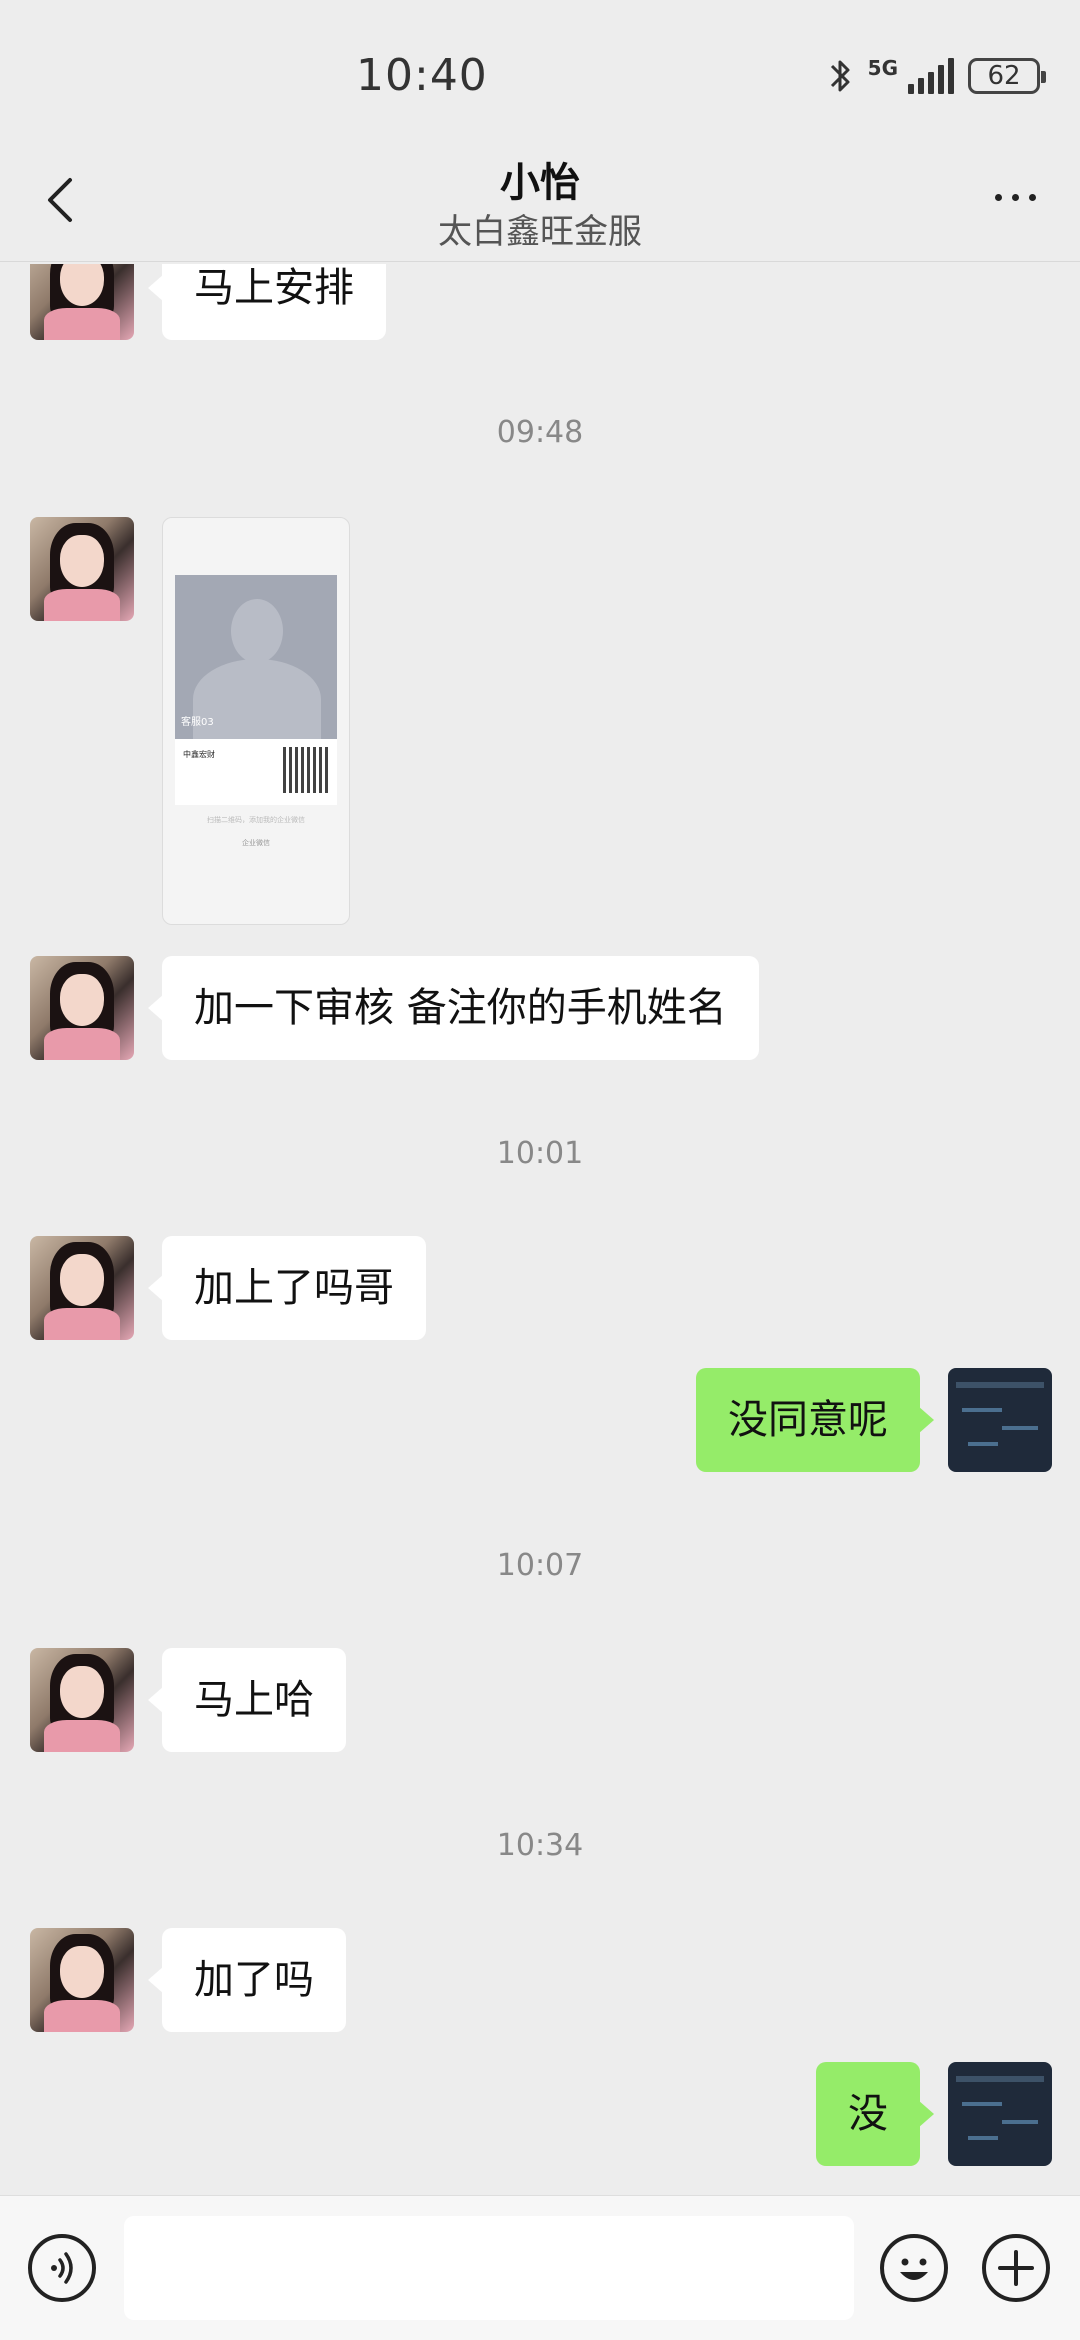  Describe the element at coordinates (540, 183) in the screenshot. I see `chat-title: 小怡` at that location.